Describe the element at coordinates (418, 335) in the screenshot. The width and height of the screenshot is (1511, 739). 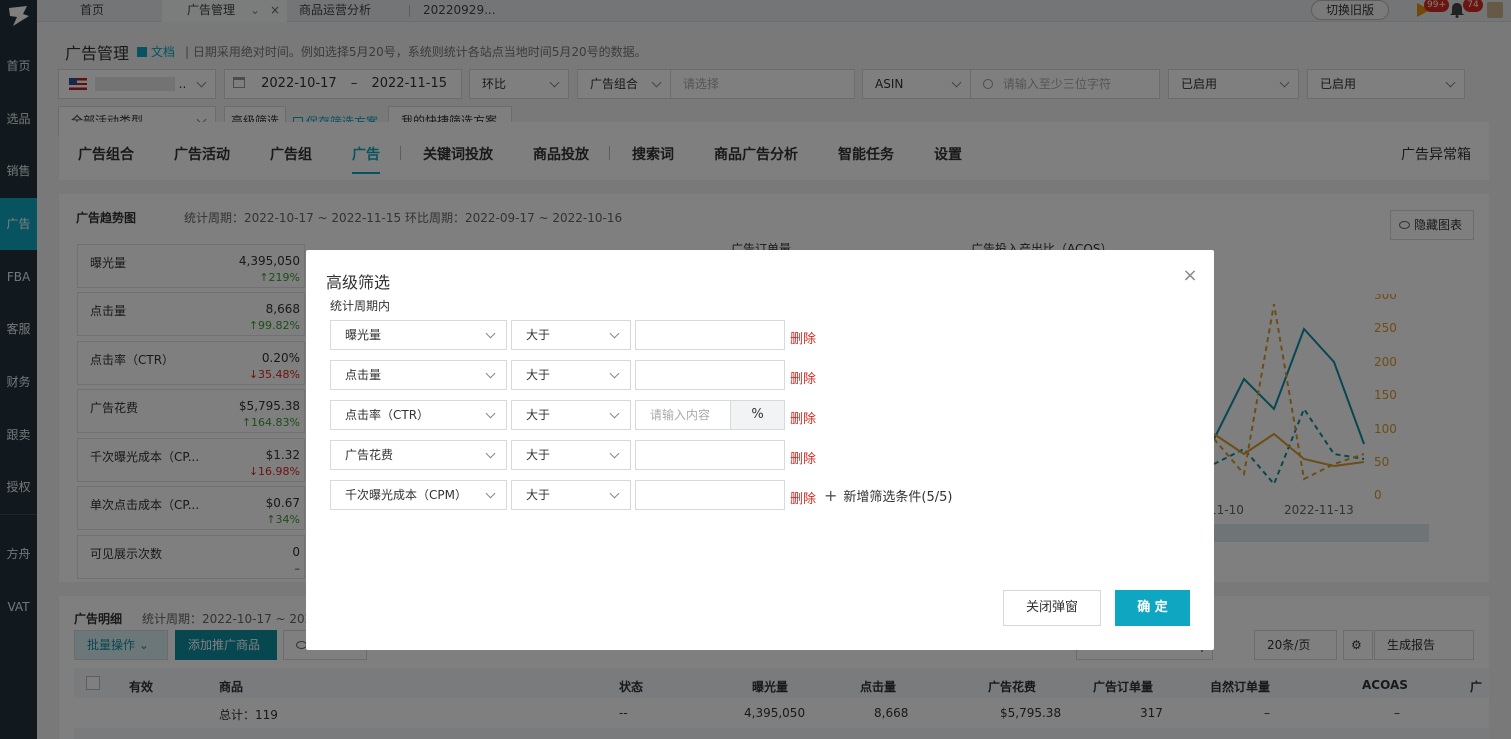
I see `field-select: 曝光量` at that location.